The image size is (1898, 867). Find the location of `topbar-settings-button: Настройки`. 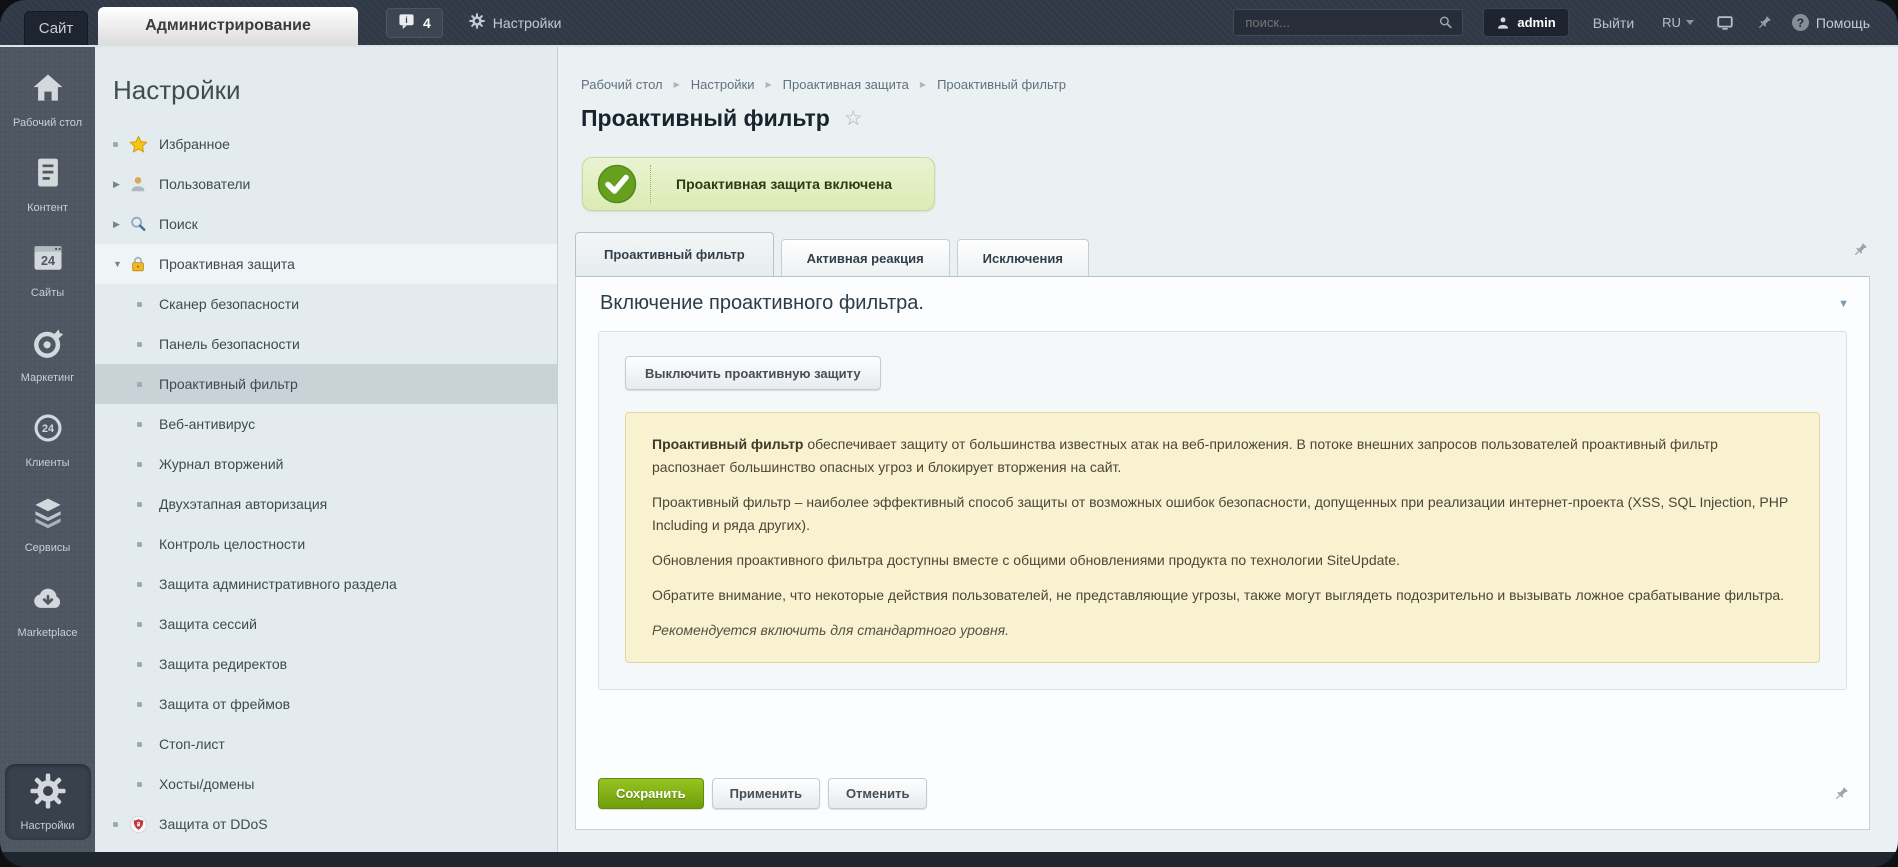

topbar-settings-button: Настройки is located at coordinates (514, 22).